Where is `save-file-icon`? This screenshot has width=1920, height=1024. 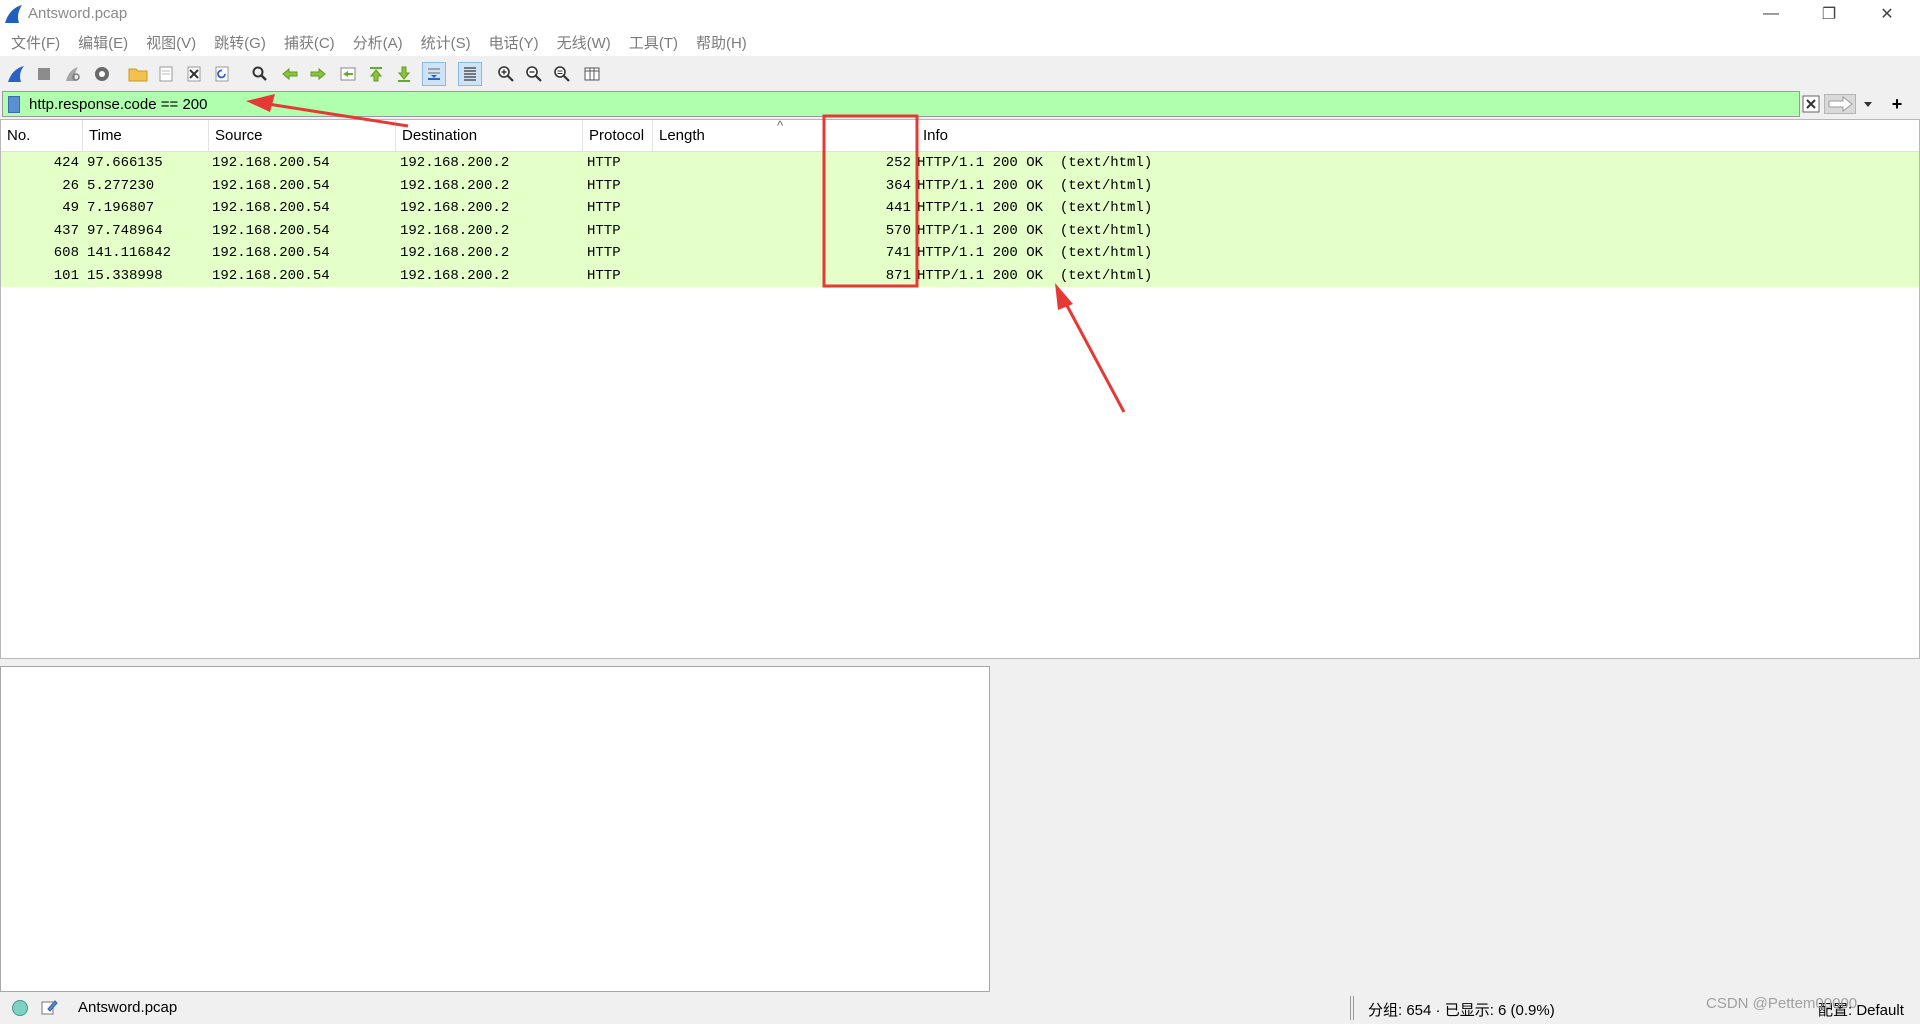 save-file-icon is located at coordinates (166, 74).